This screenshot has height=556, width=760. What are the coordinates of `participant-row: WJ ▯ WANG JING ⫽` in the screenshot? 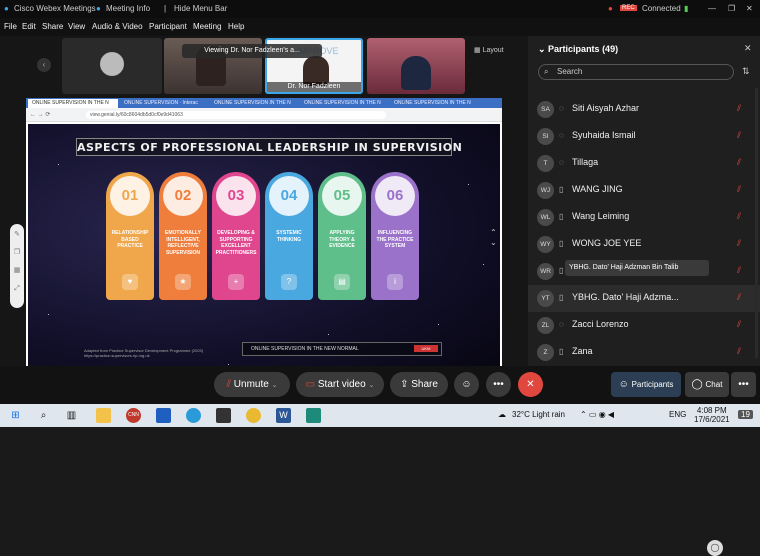 It's located at (644, 190).